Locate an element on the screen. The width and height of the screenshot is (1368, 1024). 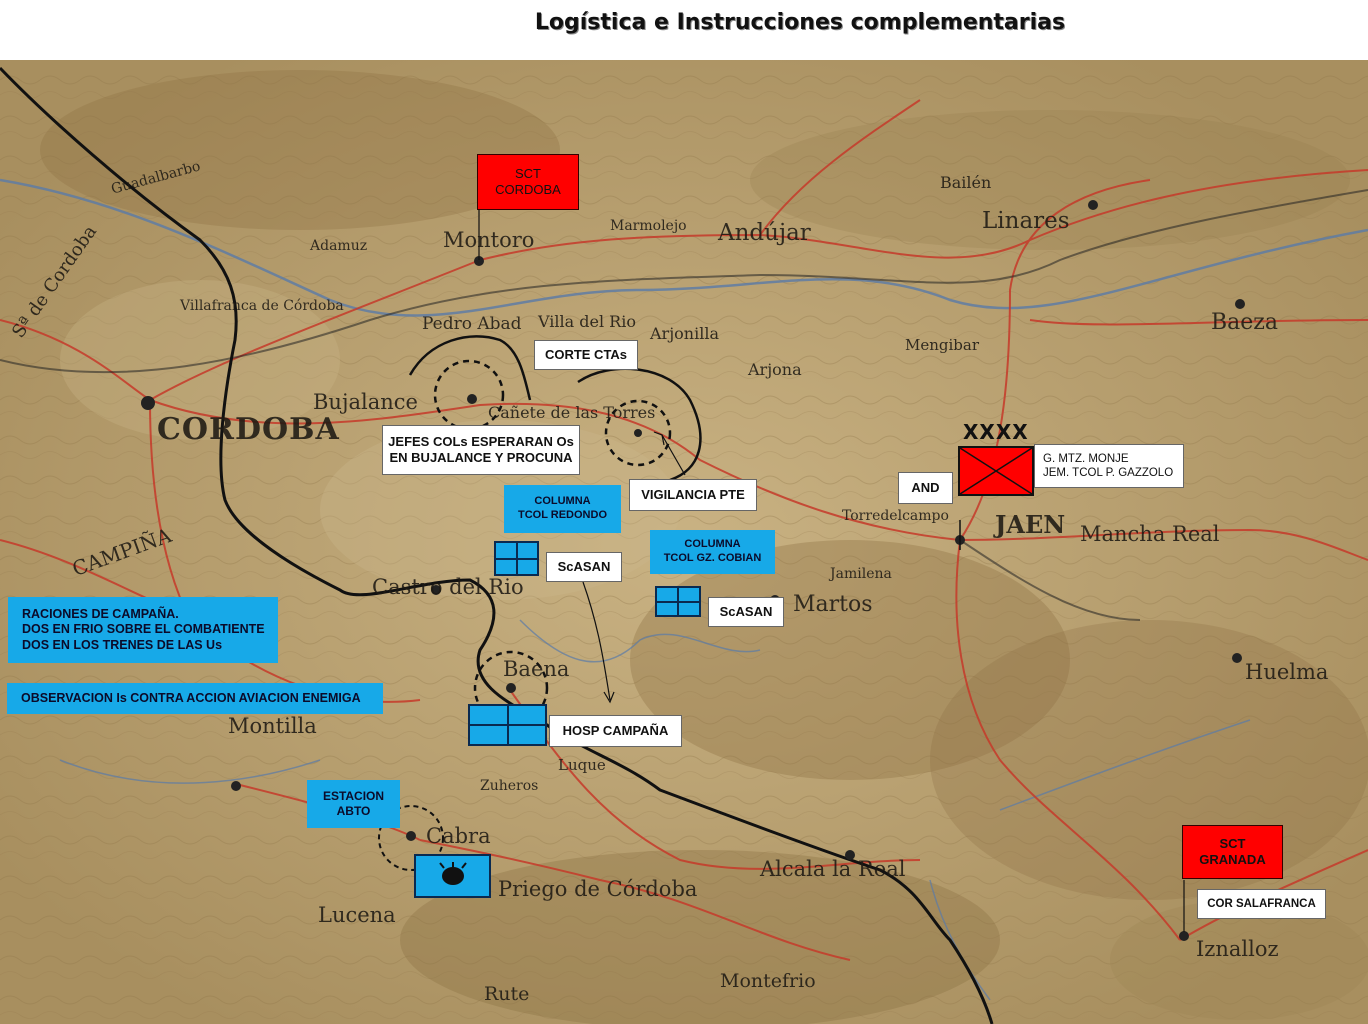
place-lucena: Lucena is located at coordinates (357, 915).